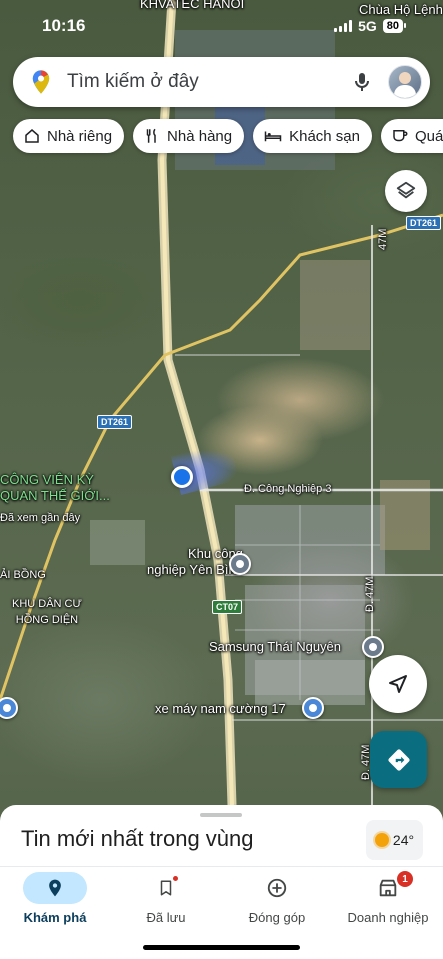 The height and width of the screenshot is (959, 443). What do you see at coordinates (240, 564) in the screenshot?
I see `industrial-park-pin-icon` at bounding box center [240, 564].